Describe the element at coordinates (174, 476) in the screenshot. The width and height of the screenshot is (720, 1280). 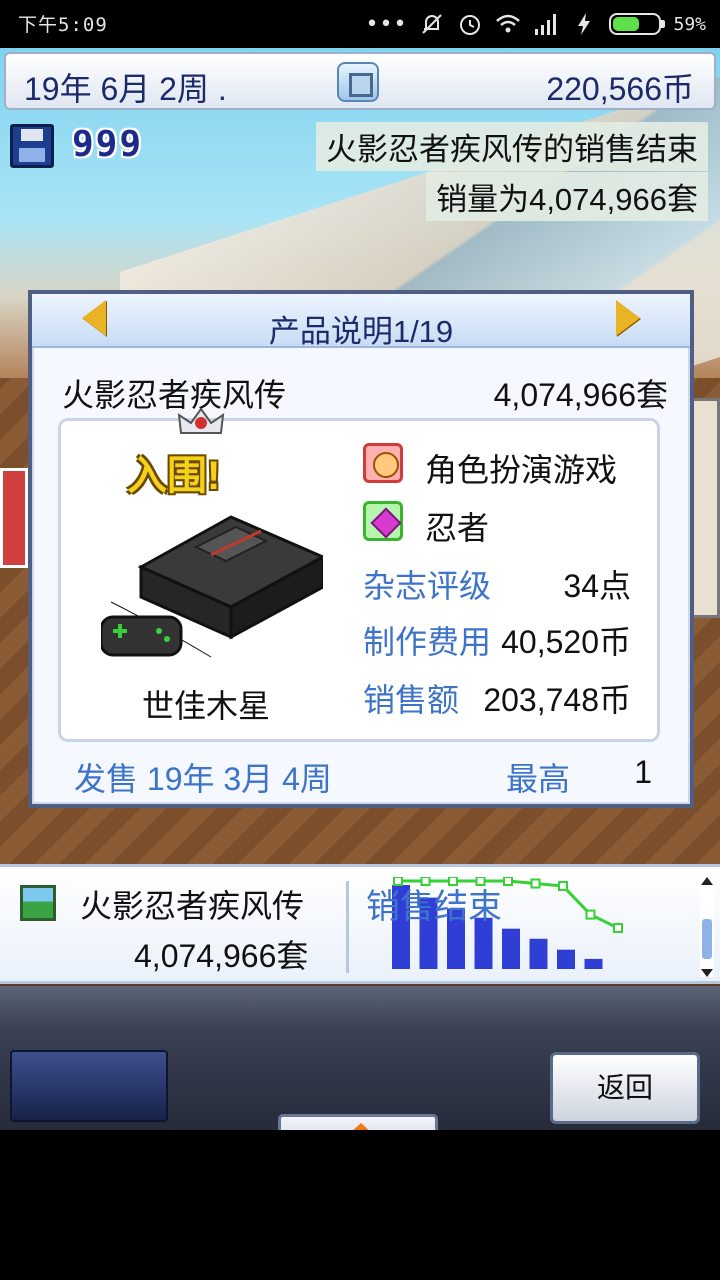
I see `hall-of-fame-label: 入围!` at that location.